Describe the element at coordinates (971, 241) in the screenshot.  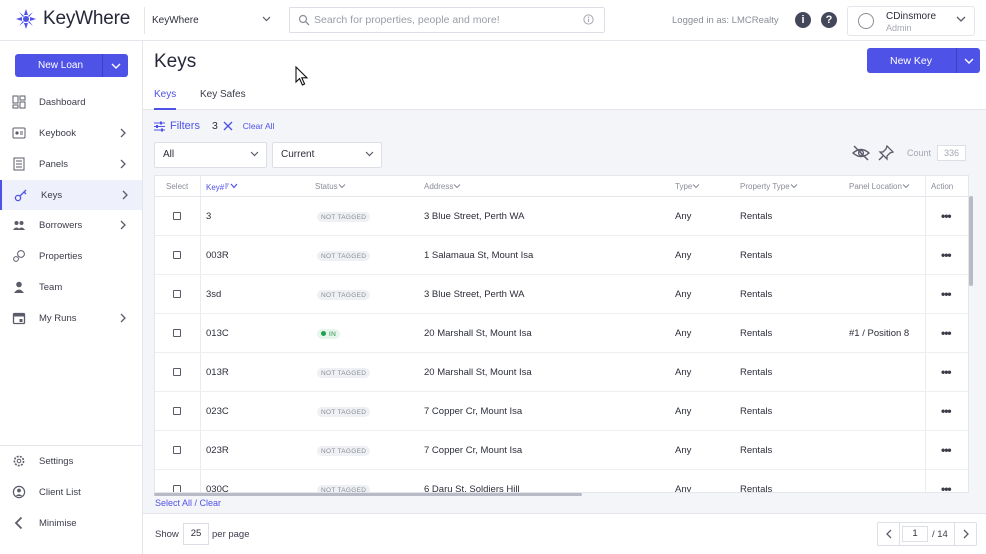
I see `vertical-scrollbar` at that location.